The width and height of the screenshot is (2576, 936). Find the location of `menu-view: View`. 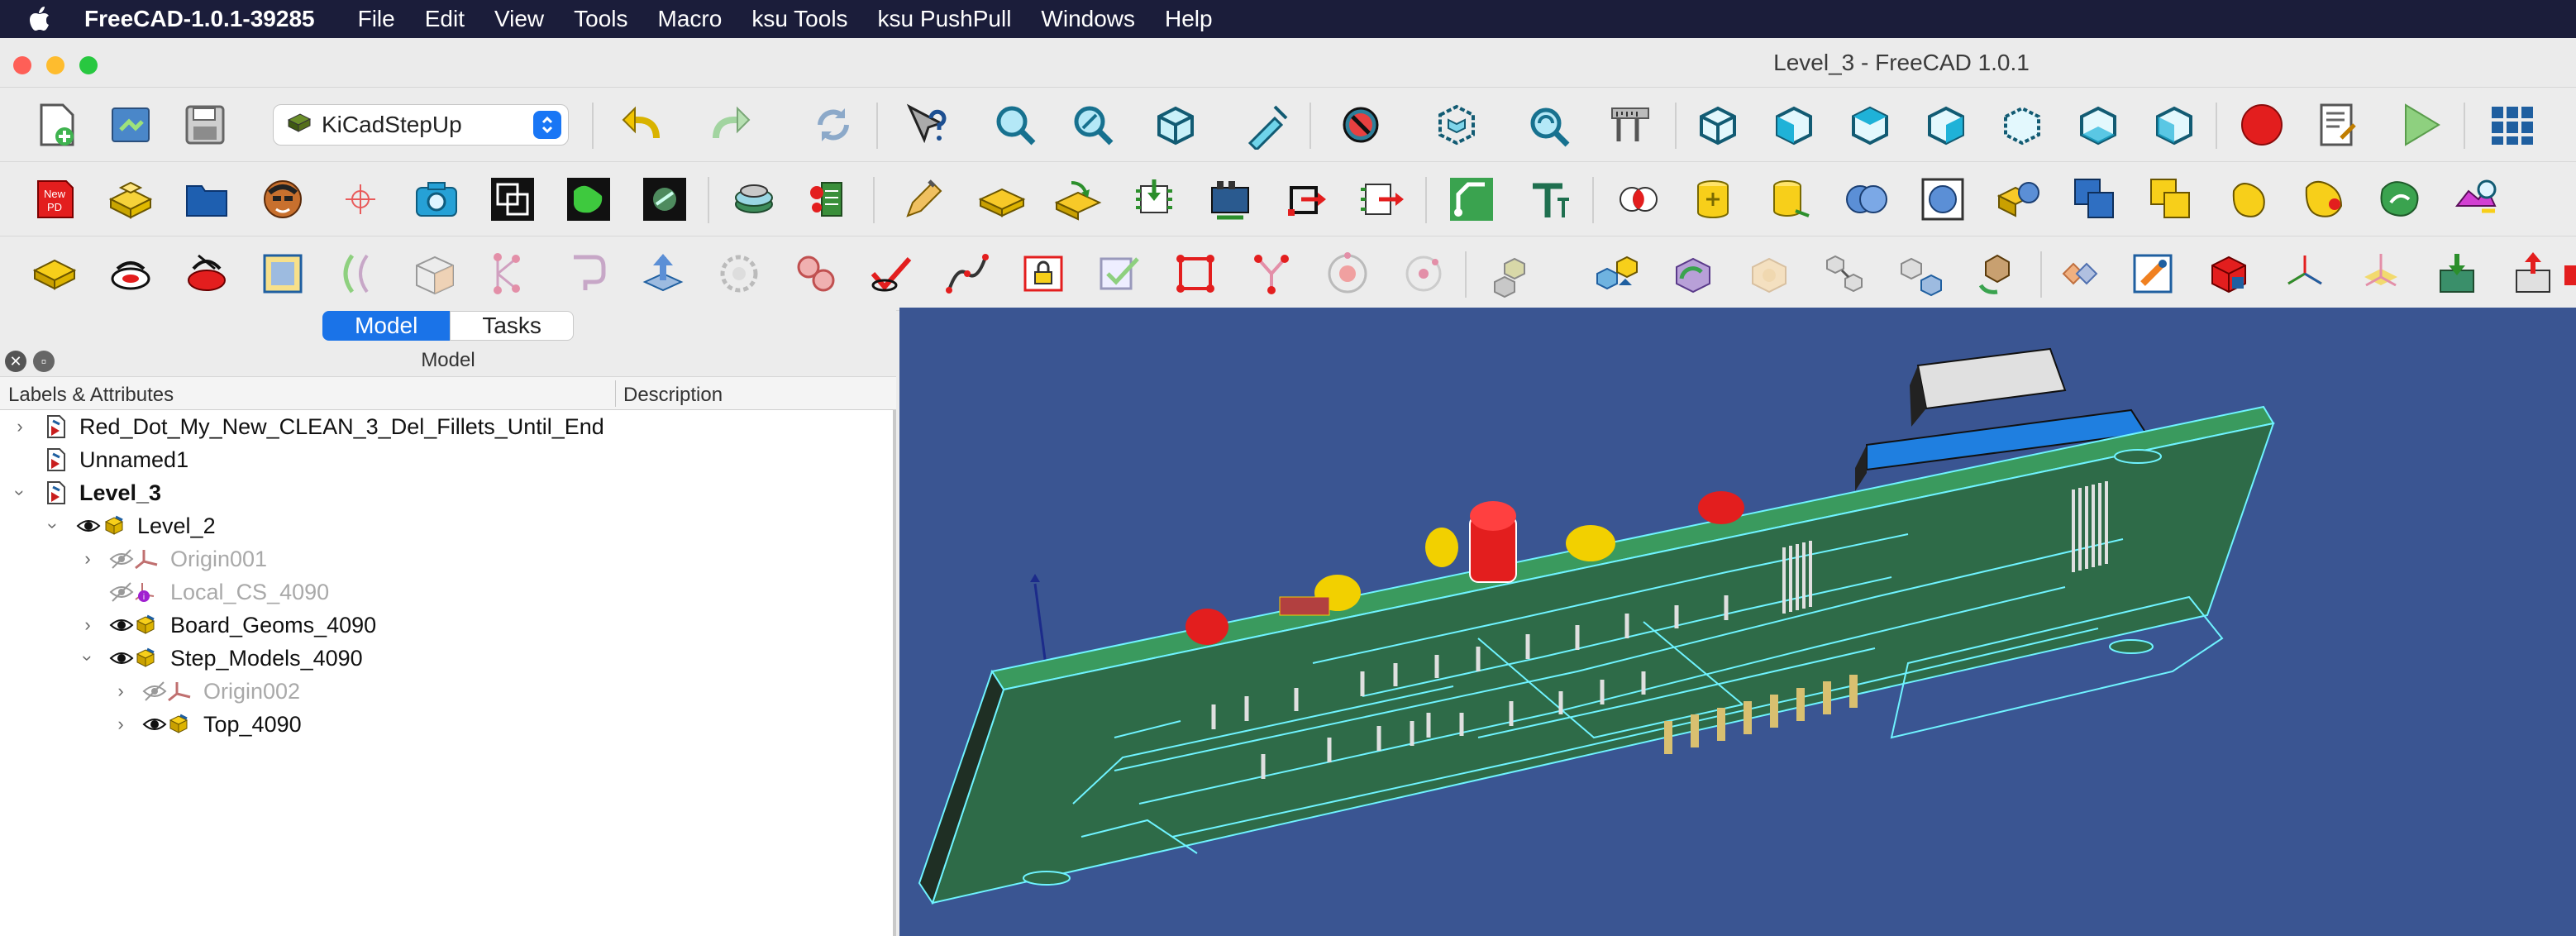

menu-view: View is located at coordinates (519, 19).